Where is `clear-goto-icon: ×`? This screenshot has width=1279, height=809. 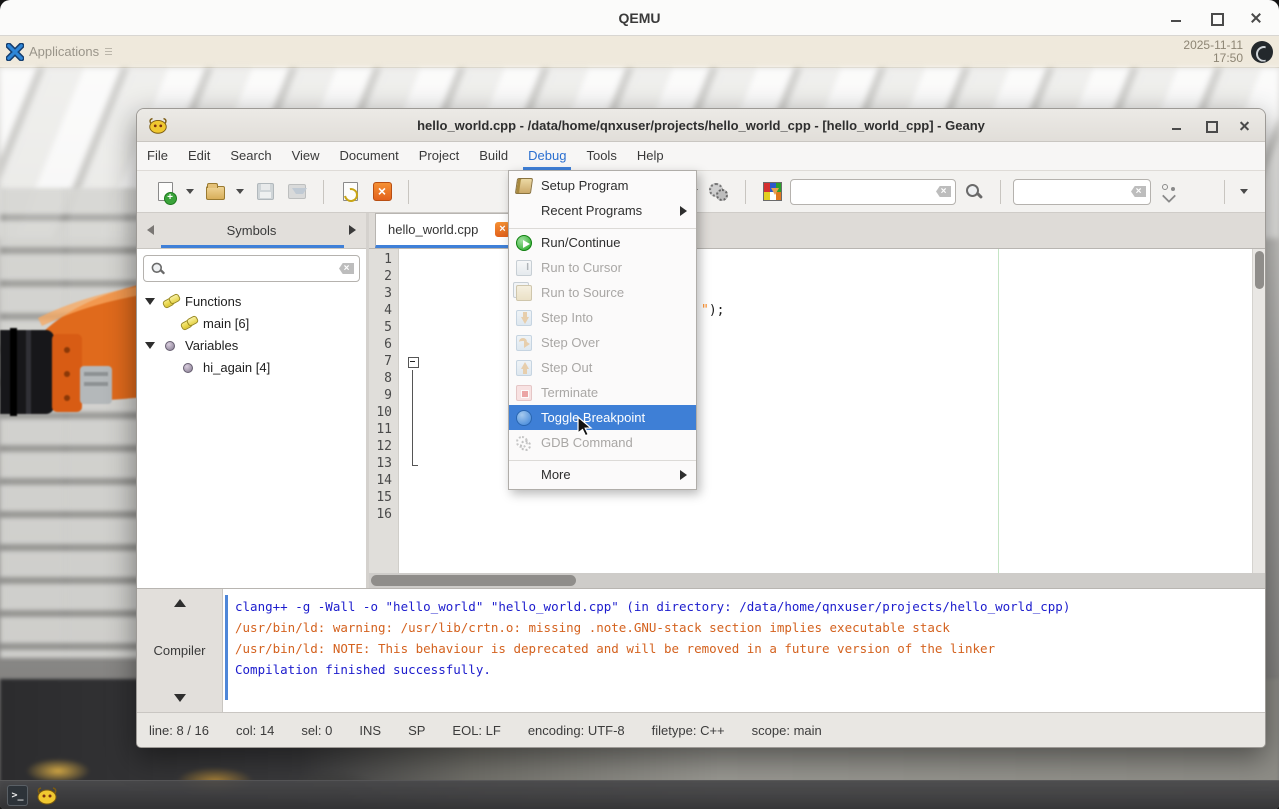
clear-goto-icon: × is located at coordinates (1138, 191).